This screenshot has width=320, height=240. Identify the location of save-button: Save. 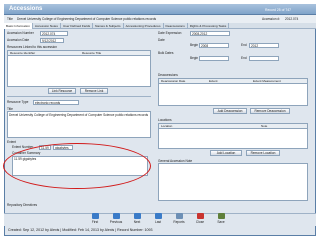
(221, 219).